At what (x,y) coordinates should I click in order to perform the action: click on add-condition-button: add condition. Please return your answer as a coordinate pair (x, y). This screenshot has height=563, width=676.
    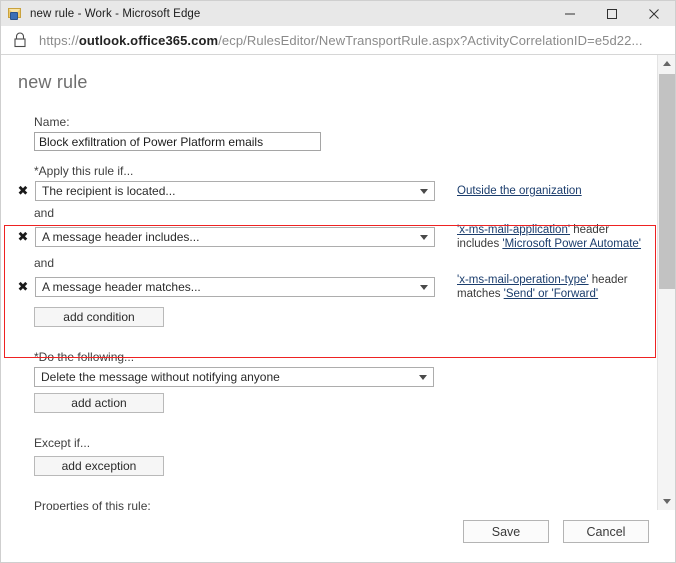
    Looking at the image, I should click on (99, 317).